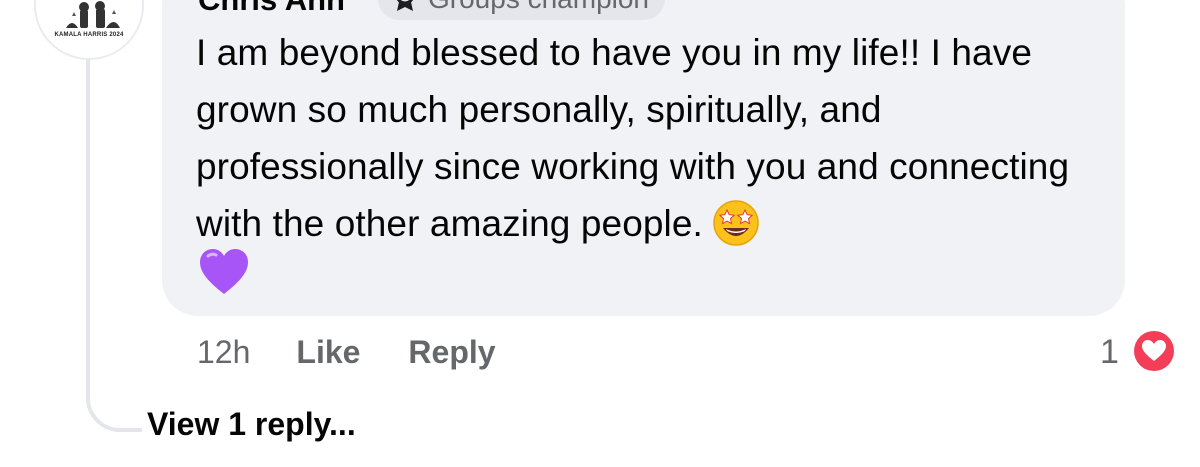 Image resolution: width=1200 pixels, height=467 pixels. What do you see at coordinates (405, 5) in the screenshot?
I see `champion-trophy-icon` at bounding box center [405, 5].